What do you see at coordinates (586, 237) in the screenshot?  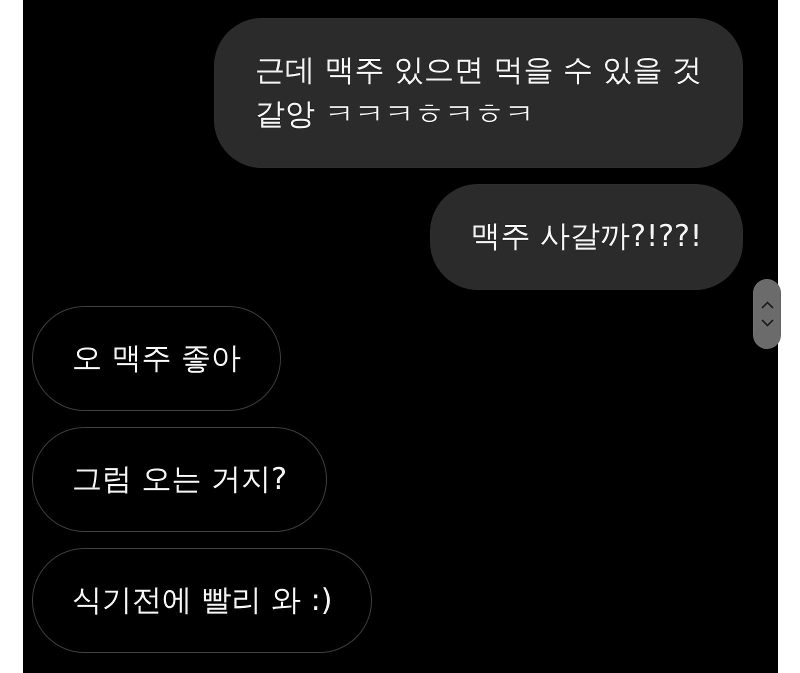 I see `sent-message-bubble: 맥주 사갈까?!??!` at bounding box center [586, 237].